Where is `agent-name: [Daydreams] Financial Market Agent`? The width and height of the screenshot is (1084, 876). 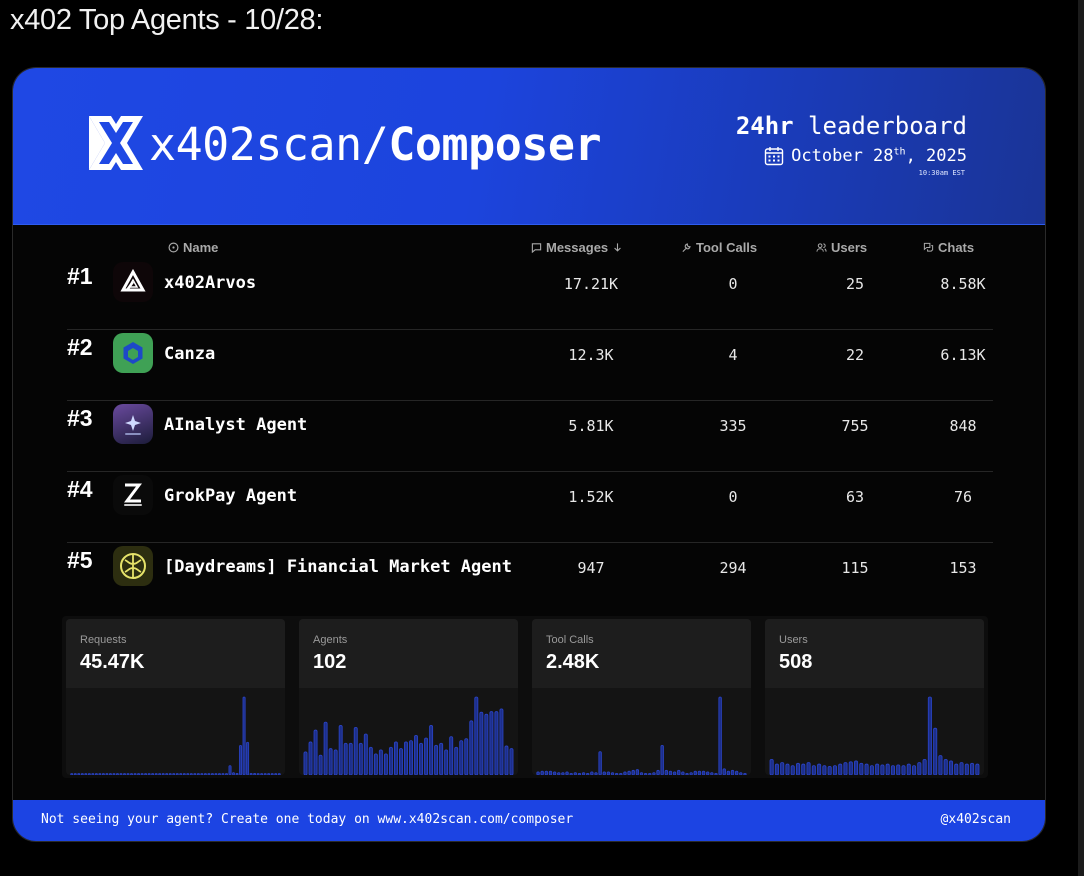 agent-name: [Daydreams] Financial Market Agent is located at coordinates (338, 567).